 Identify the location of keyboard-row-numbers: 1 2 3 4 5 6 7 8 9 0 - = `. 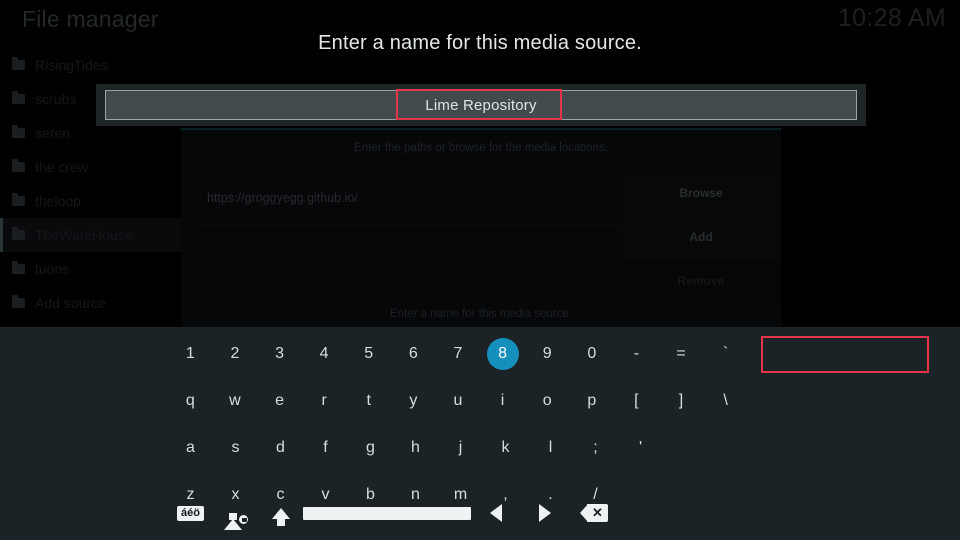
(458, 353).